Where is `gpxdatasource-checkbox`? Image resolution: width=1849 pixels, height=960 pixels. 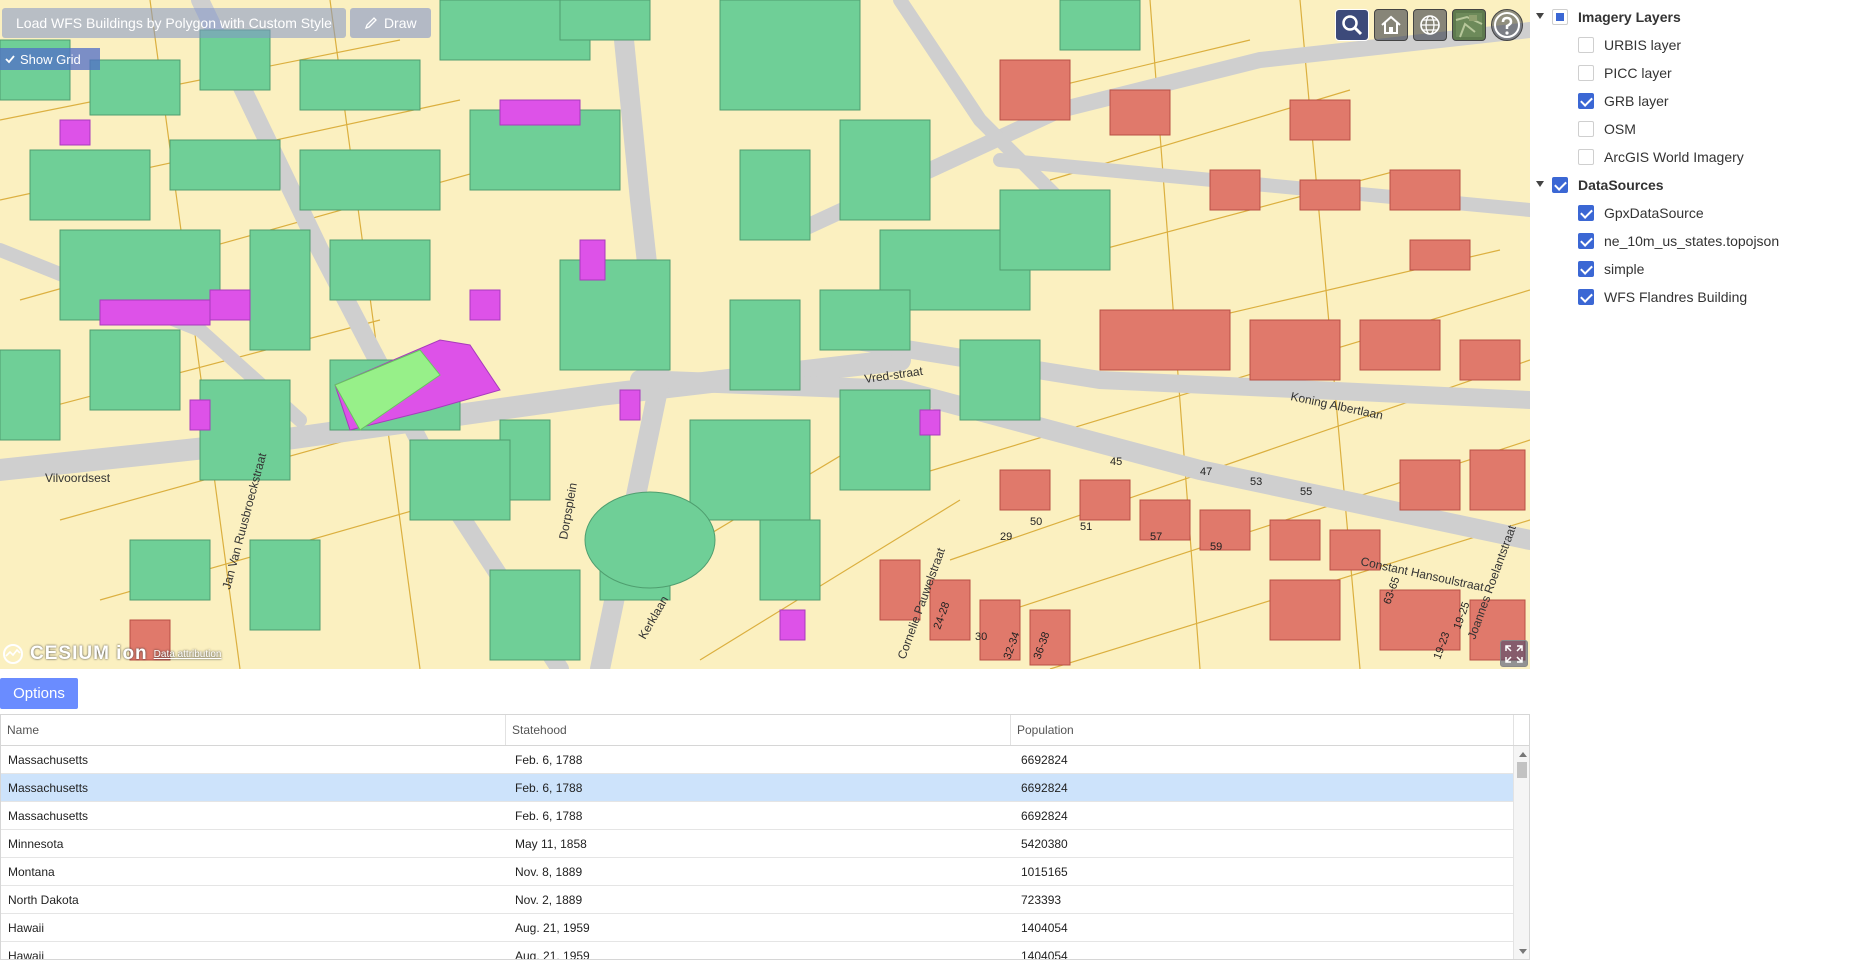
gpxdatasource-checkbox is located at coordinates (1586, 213).